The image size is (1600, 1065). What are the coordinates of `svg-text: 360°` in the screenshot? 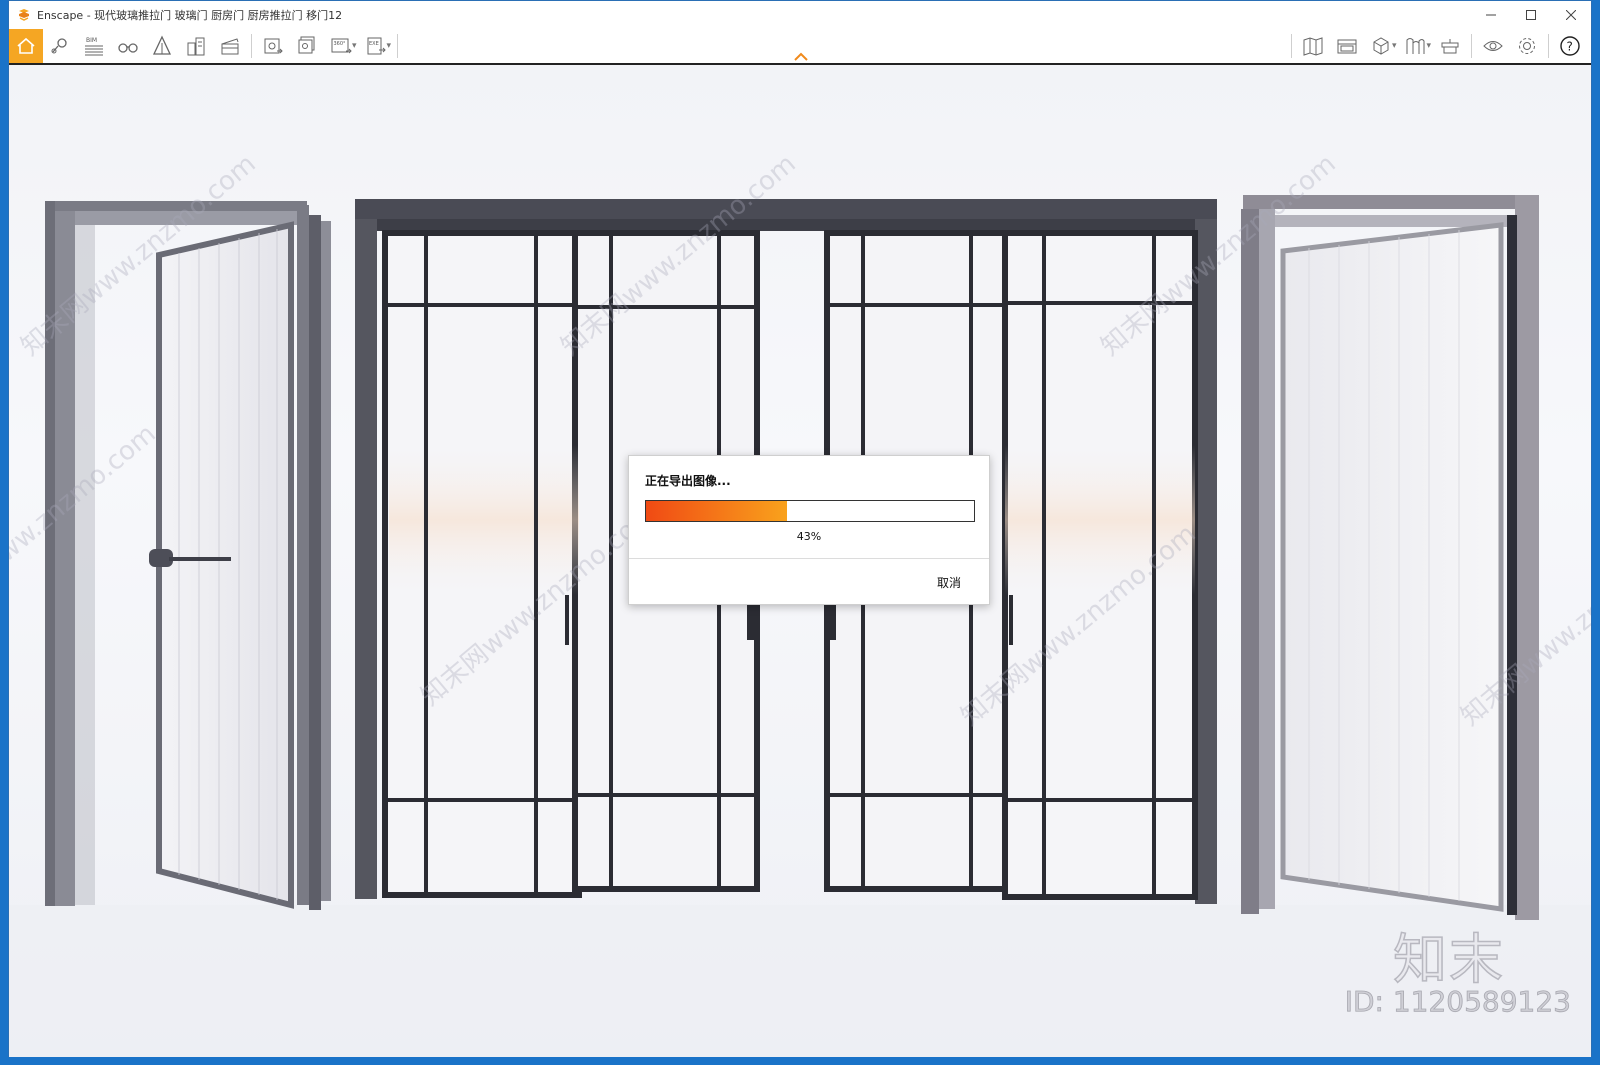 It's located at (340, 44).